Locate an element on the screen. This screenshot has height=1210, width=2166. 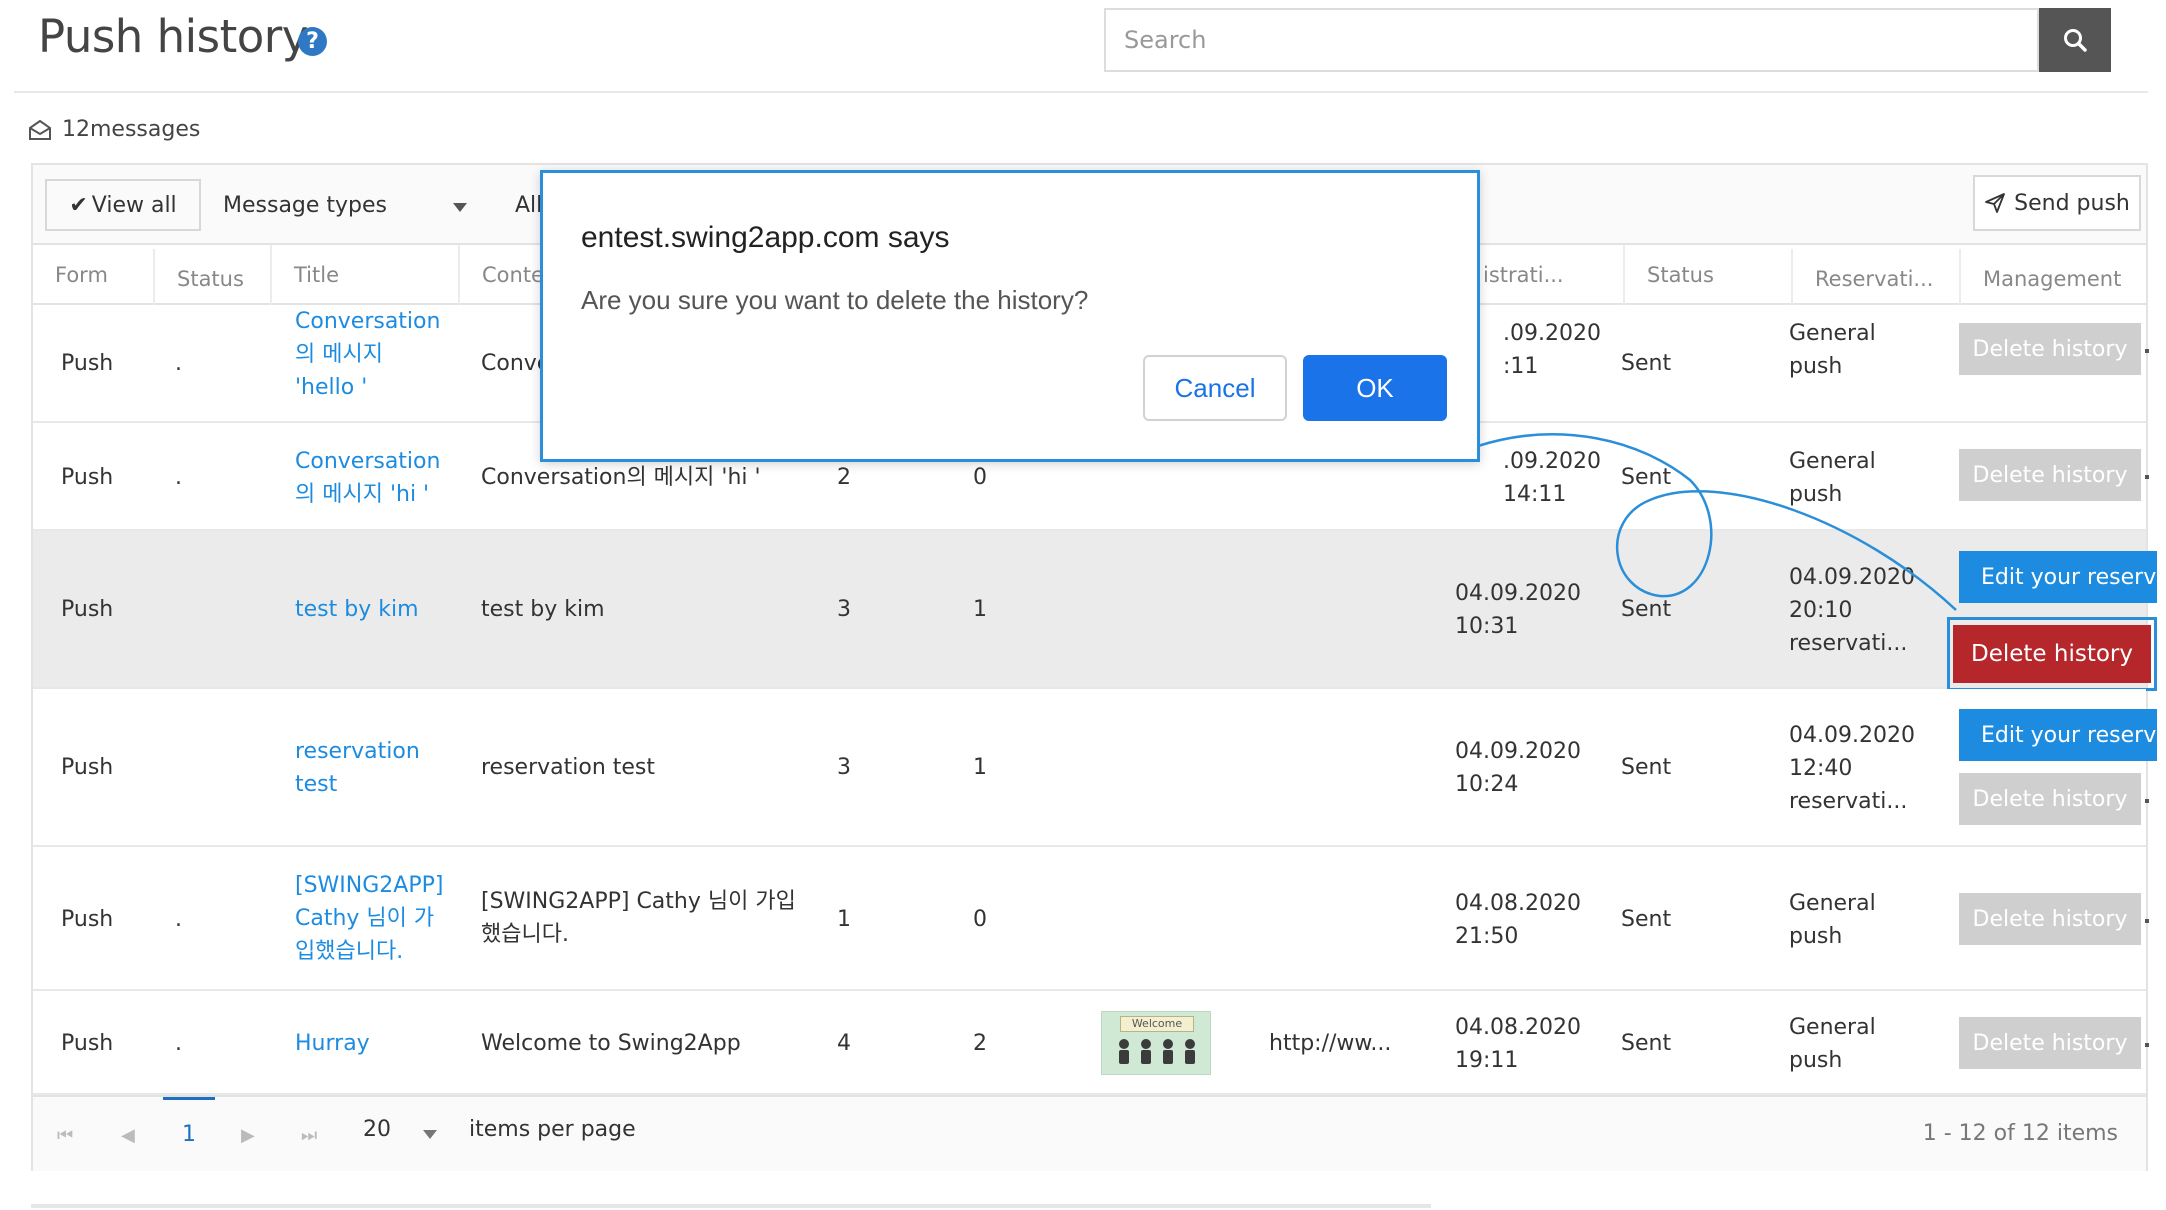
row-title-link: Hurray is located at coordinates (332, 1043).